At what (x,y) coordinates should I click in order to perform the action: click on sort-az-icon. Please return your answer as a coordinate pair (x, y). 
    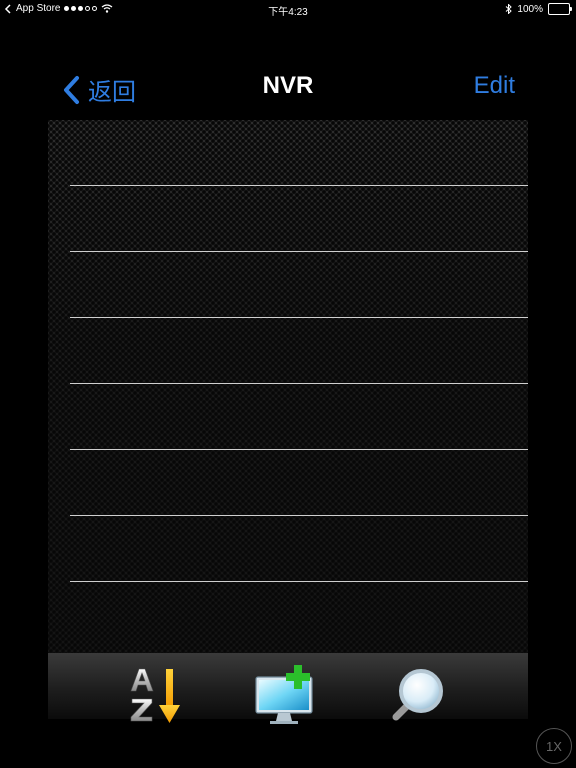
    Looking at the image, I should click on (155, 695).